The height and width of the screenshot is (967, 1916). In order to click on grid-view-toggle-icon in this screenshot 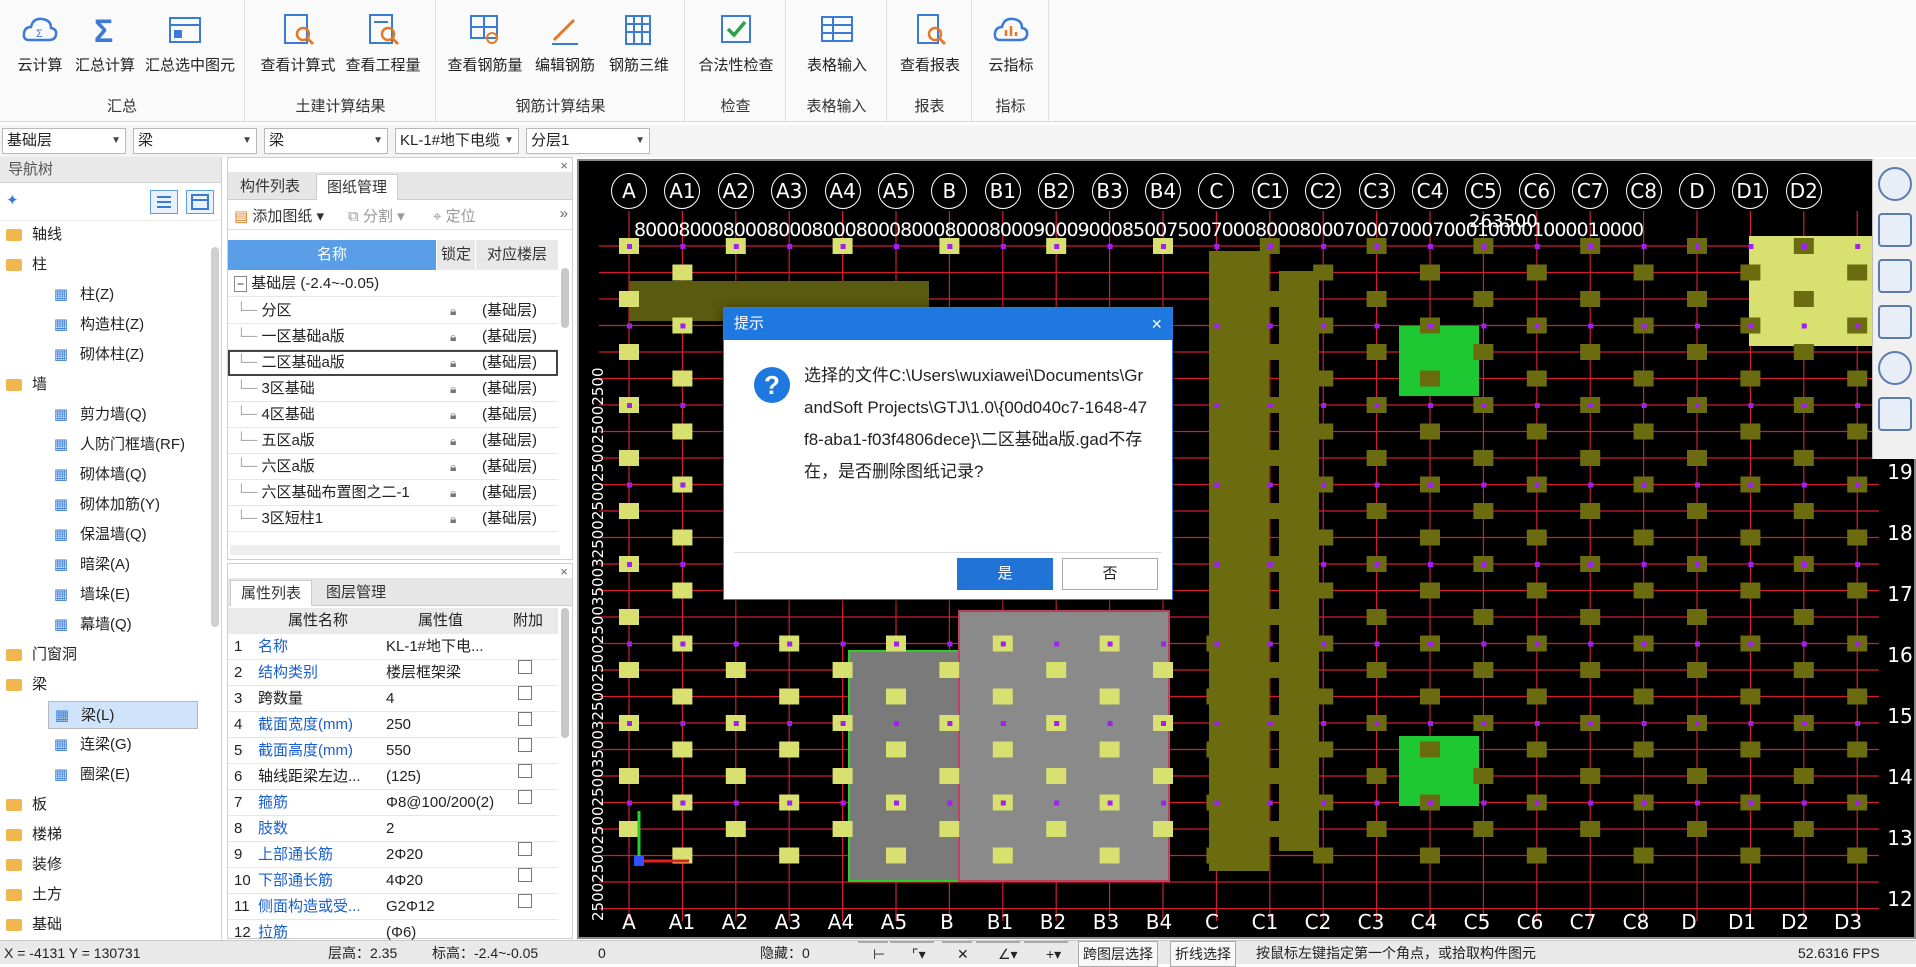, I will do `click(1894, 414)`.